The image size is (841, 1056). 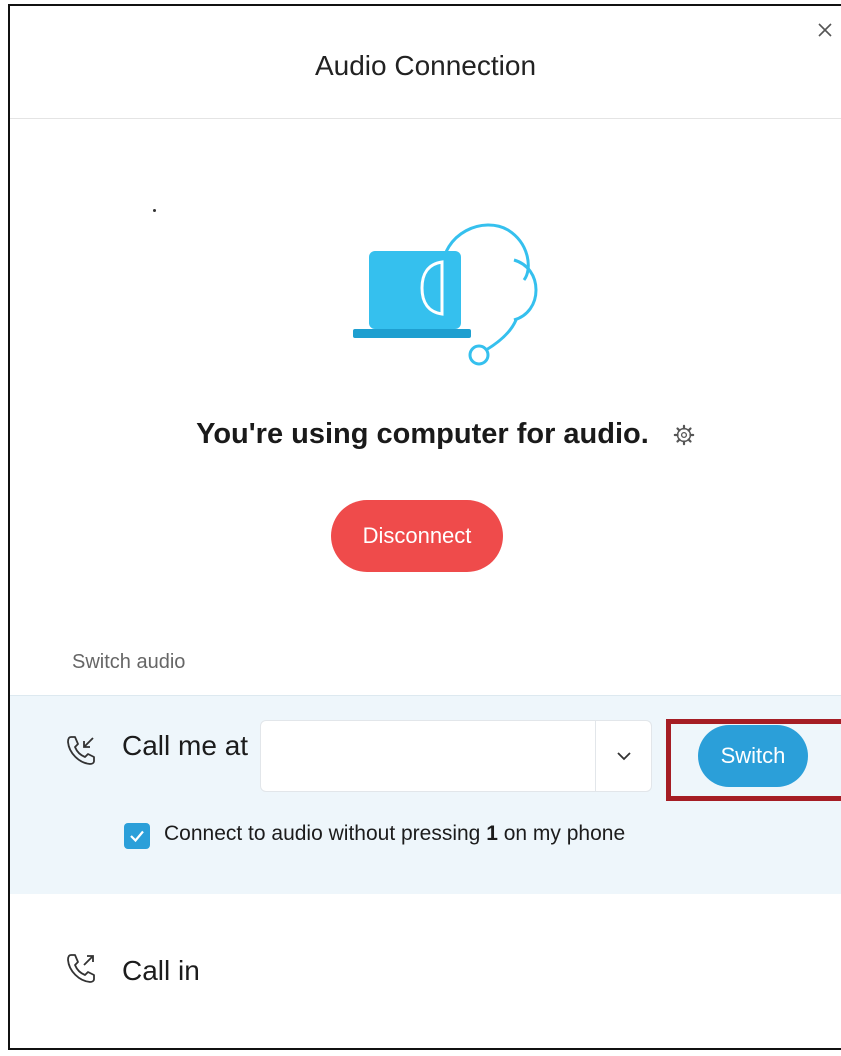 What do you see at coordinates (154, 210) in the screenshot?
I see `stray-dot` at bounding box center [154, 210].